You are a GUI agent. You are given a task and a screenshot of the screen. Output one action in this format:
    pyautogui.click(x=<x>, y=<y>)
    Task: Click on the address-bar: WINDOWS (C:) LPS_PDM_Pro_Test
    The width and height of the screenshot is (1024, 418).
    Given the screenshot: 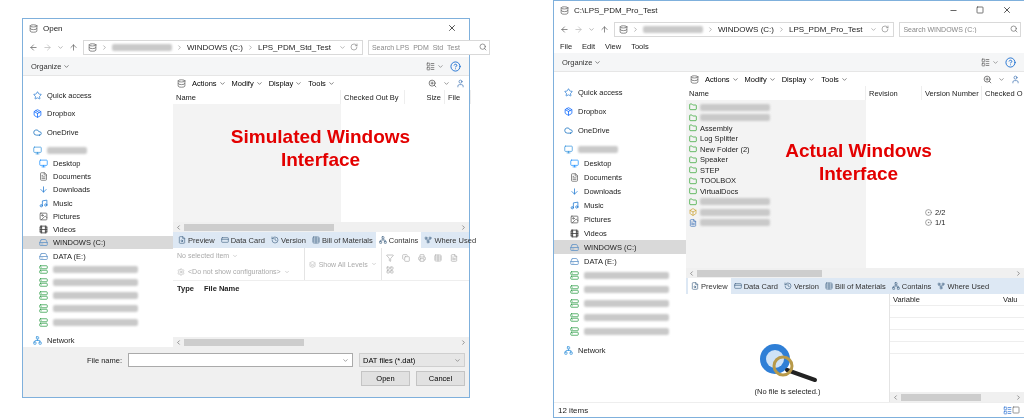 What is the action you would take?
    pyautogui.click(x=754, y=29)
    